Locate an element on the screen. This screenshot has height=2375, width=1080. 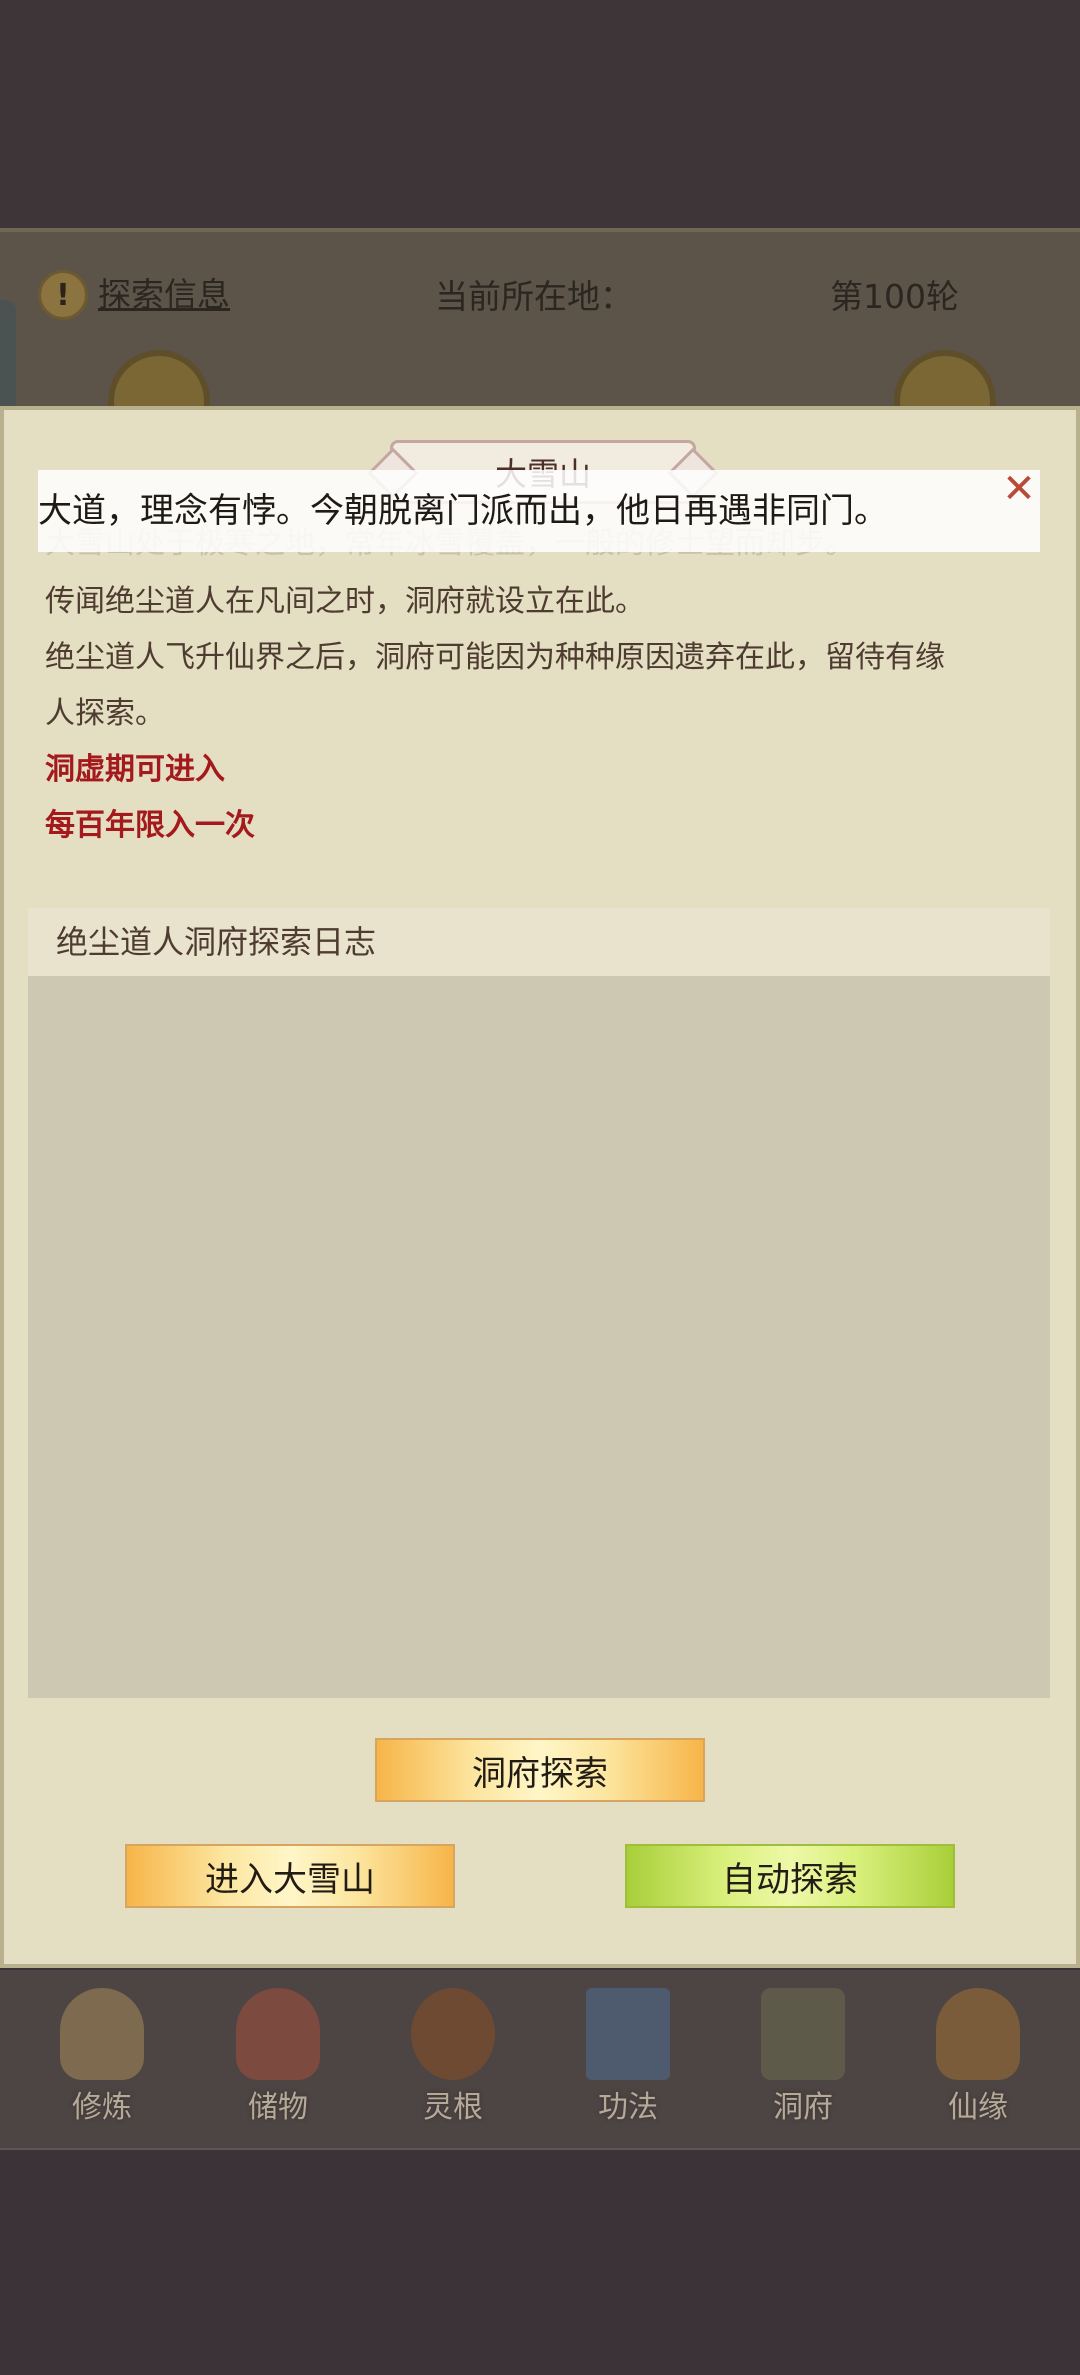
nav-label: 修炼 is located at coordinates (102, 2107).